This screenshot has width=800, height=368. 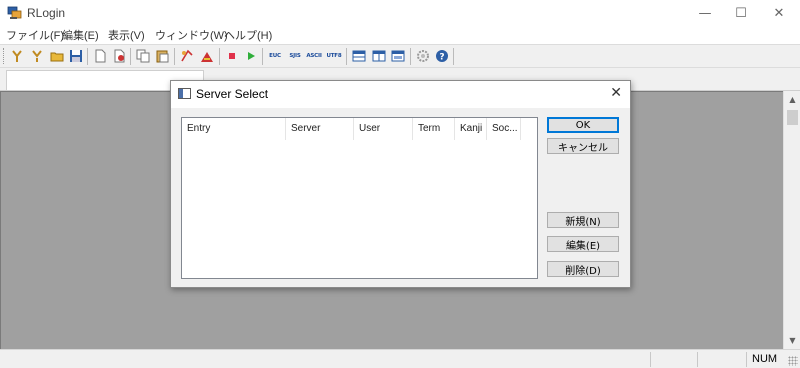 I want to click on paste-icon, so click(x=162, y=56).